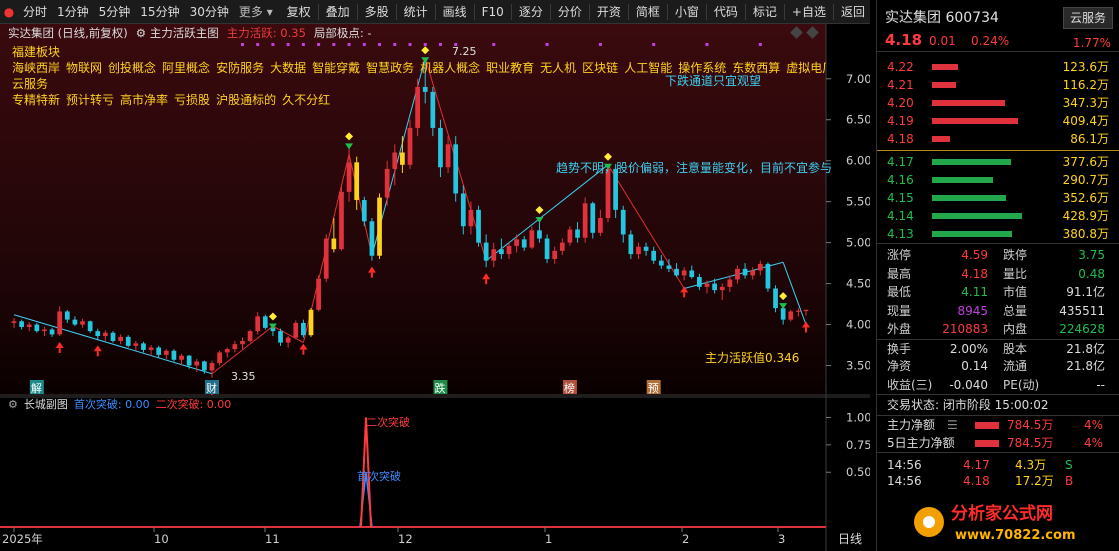 The image size is (1119, 551). What do you see at coordinates (570, 12) in the screenshot?
I see `toolbar-price-dist-button: 分价` at bounding box center [570, 12].